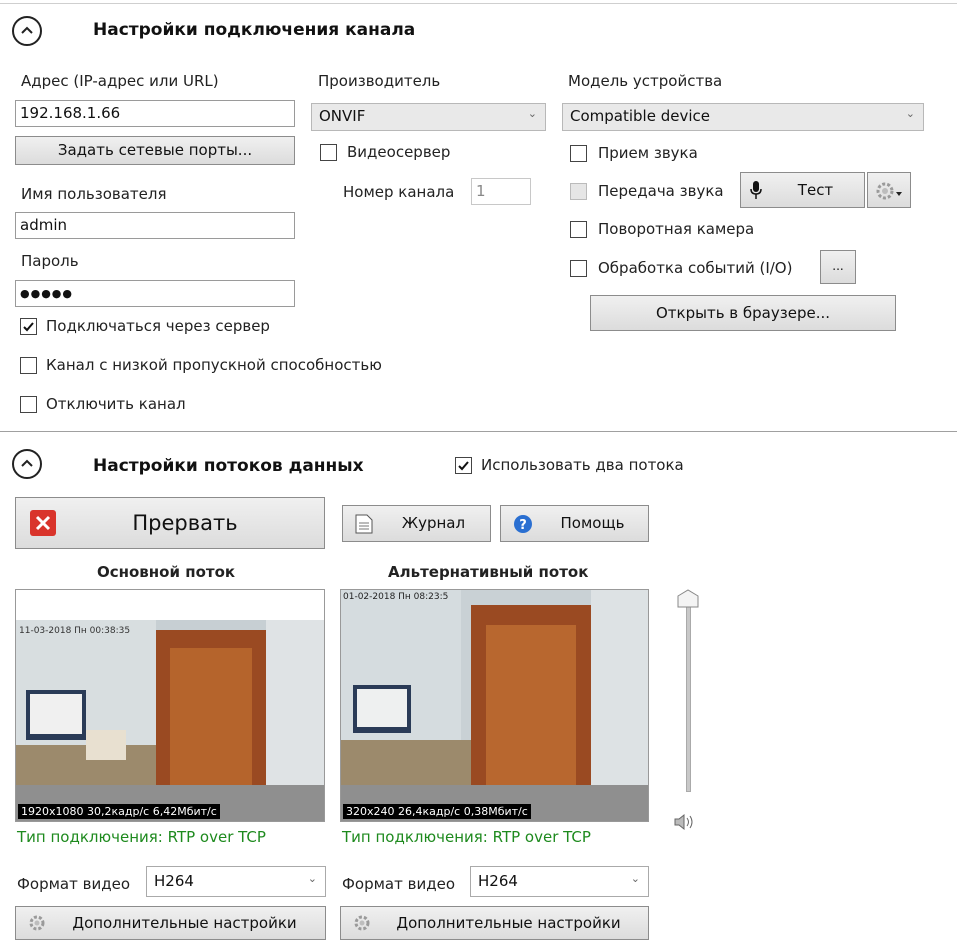 This screenshot has height=940, width=957. What do you see at coordinates (75, 631) in the screenshot?
I see `main-cam-timestamp: 11-03-2018 Пн 00:38:35` at bounding box center [75, 631].